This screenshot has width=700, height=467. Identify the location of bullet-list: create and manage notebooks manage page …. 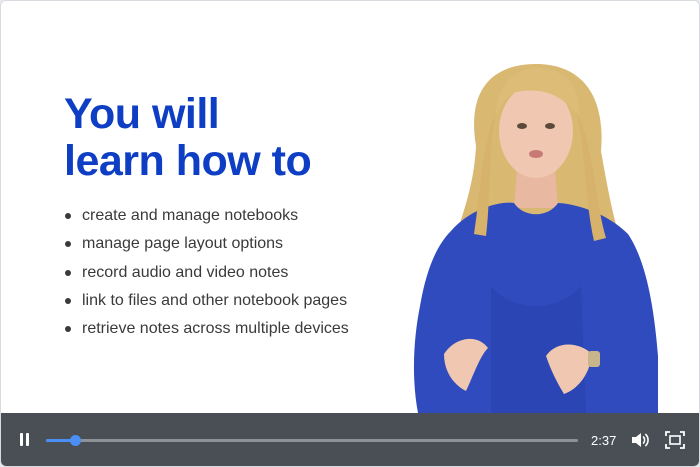
(207, 274).